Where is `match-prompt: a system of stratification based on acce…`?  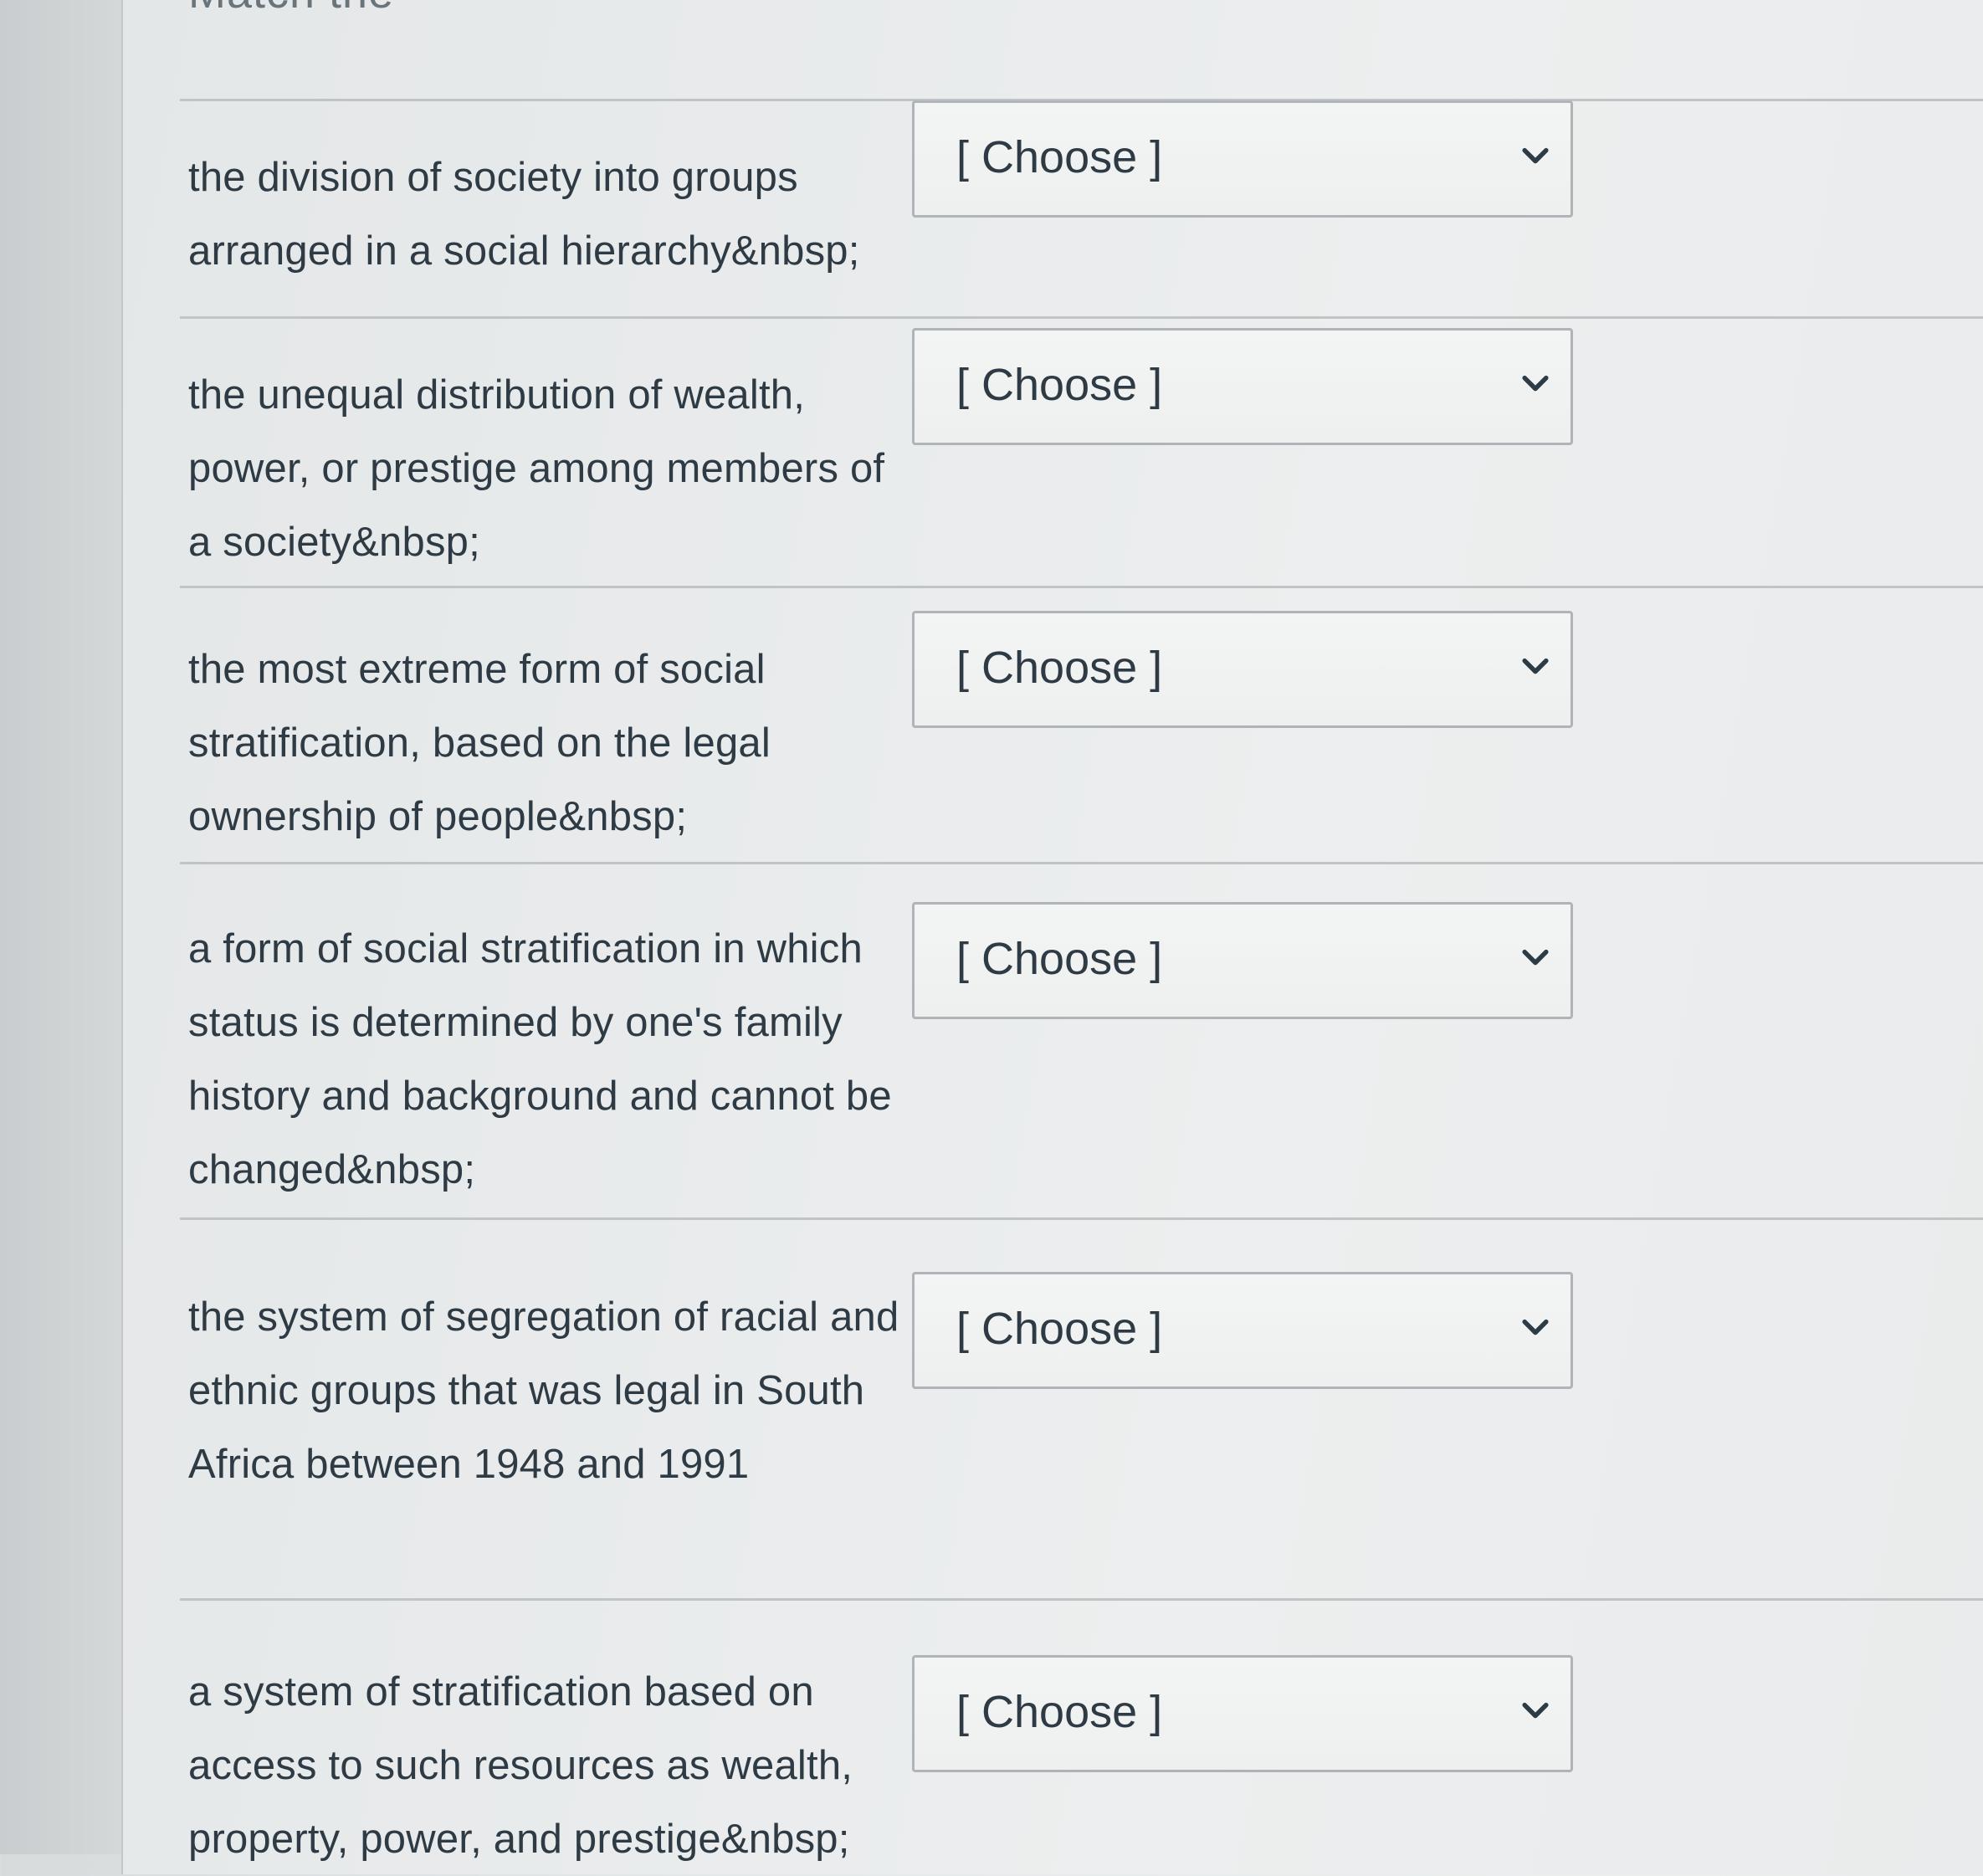
match-prompt: a system of stratification based on acce… is located at coordinates (520, 1765).